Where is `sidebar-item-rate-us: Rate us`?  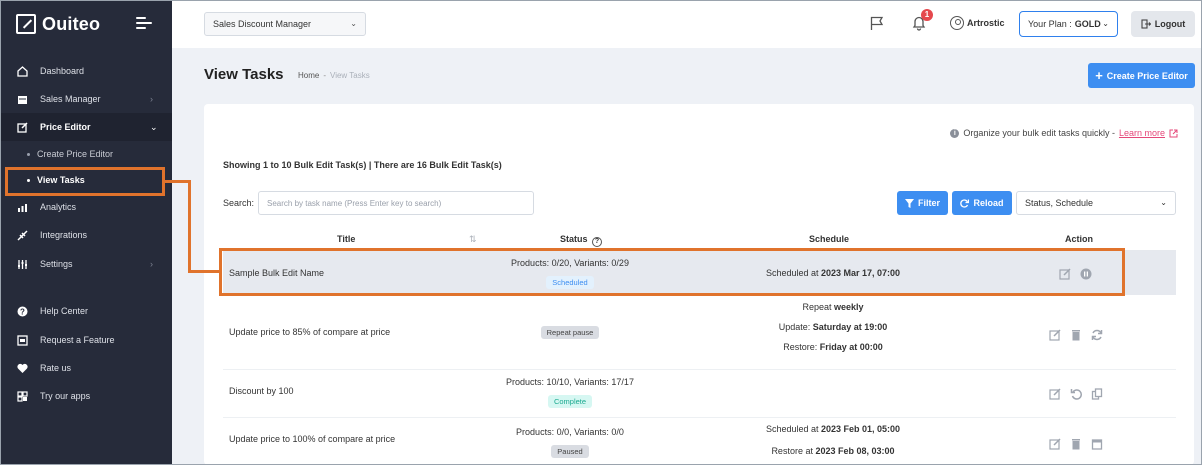 sidebar-item-rate-us: Rate us is located at coordinates (86, 368).